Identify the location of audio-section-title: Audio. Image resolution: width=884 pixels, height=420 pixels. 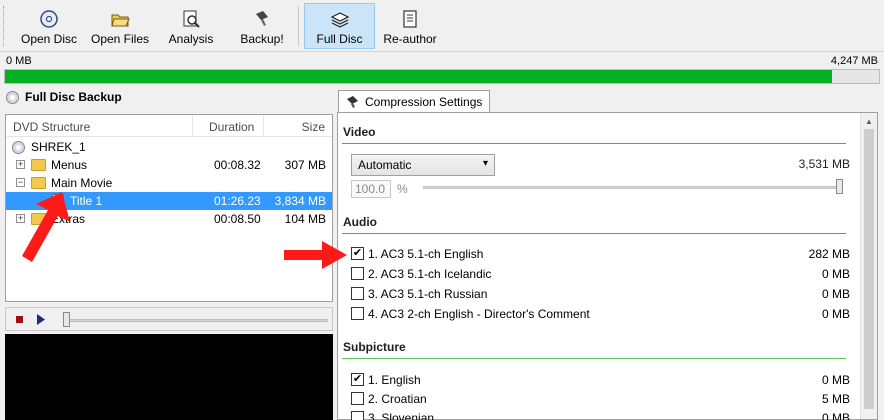
(360, 222).